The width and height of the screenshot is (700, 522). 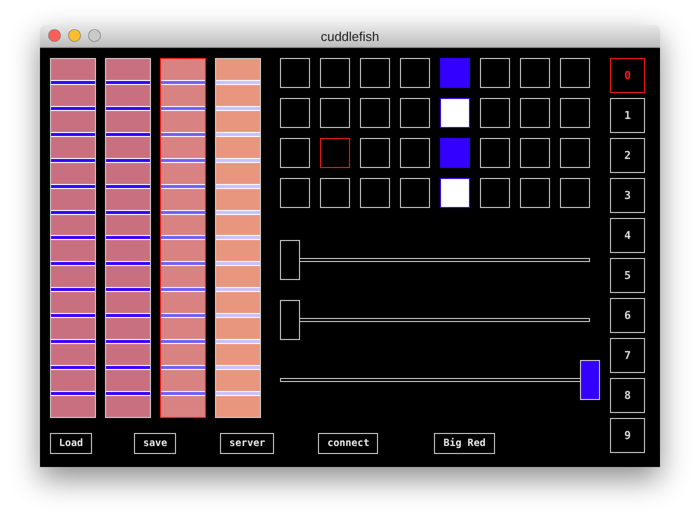 I want to click on number-button: 5, so click(x=627, y=275).